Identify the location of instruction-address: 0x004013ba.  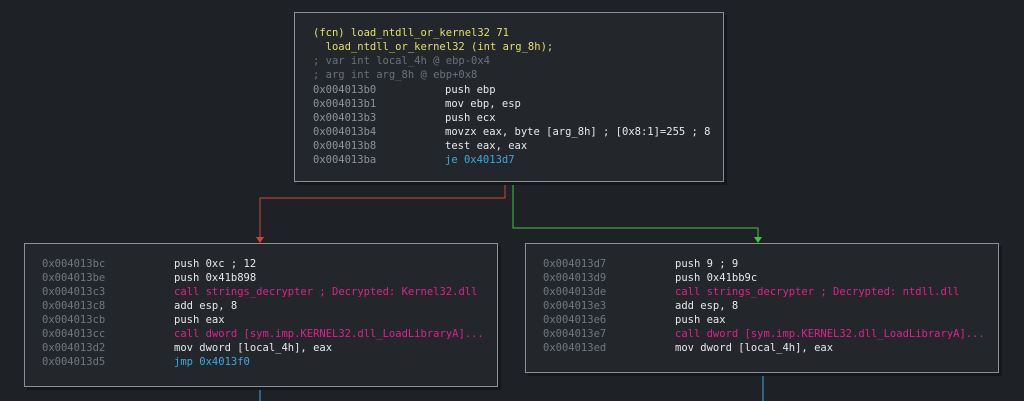
(344, 160).